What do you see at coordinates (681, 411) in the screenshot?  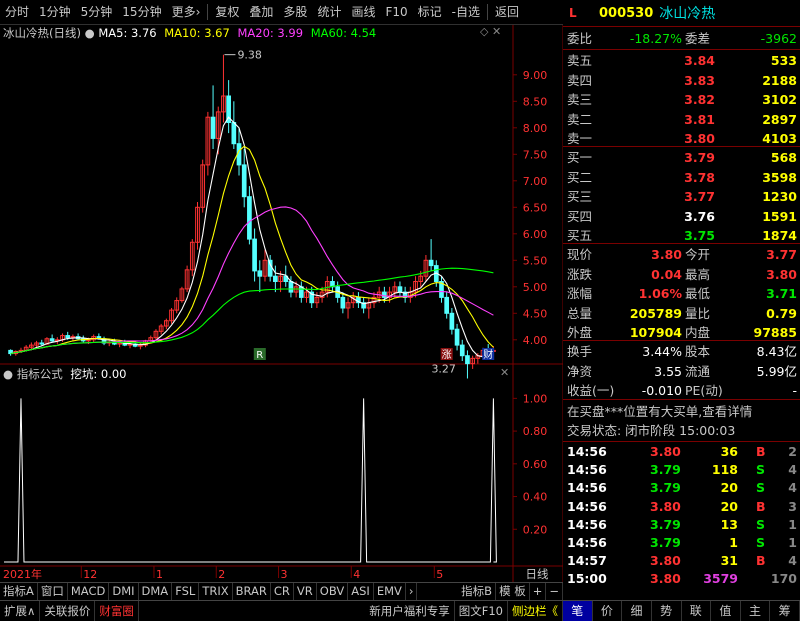 I see `notice-row: 在买盘***位置有大买单,查看详情` at bounding box center [681, 411].